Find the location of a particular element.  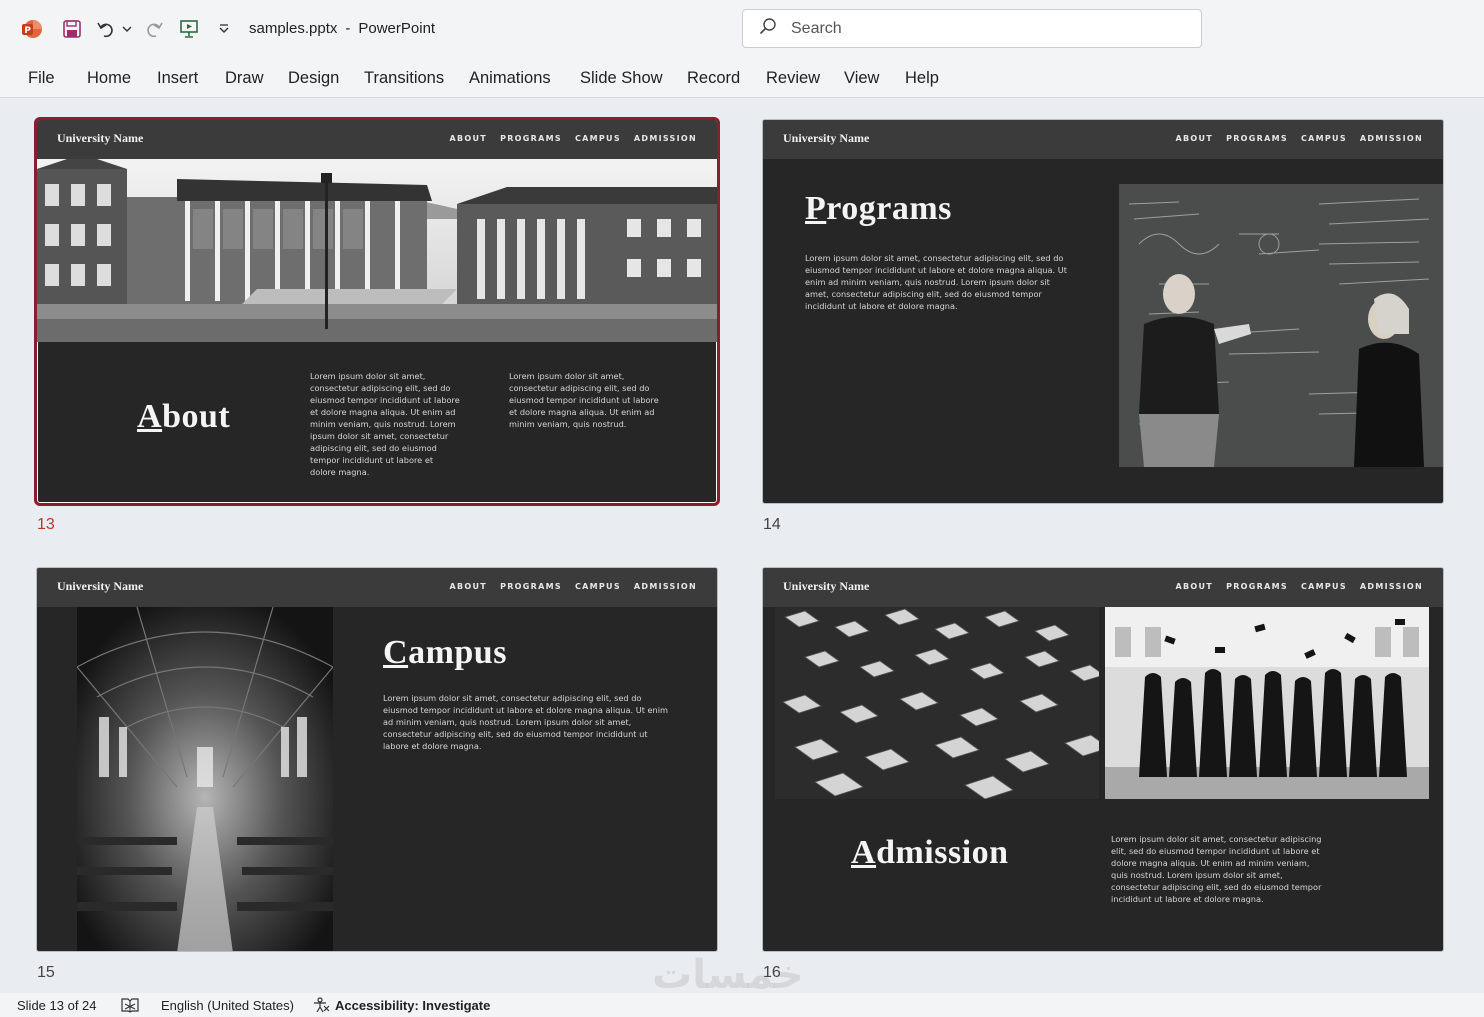

tab-file: File is located at coordinates (41, 78).